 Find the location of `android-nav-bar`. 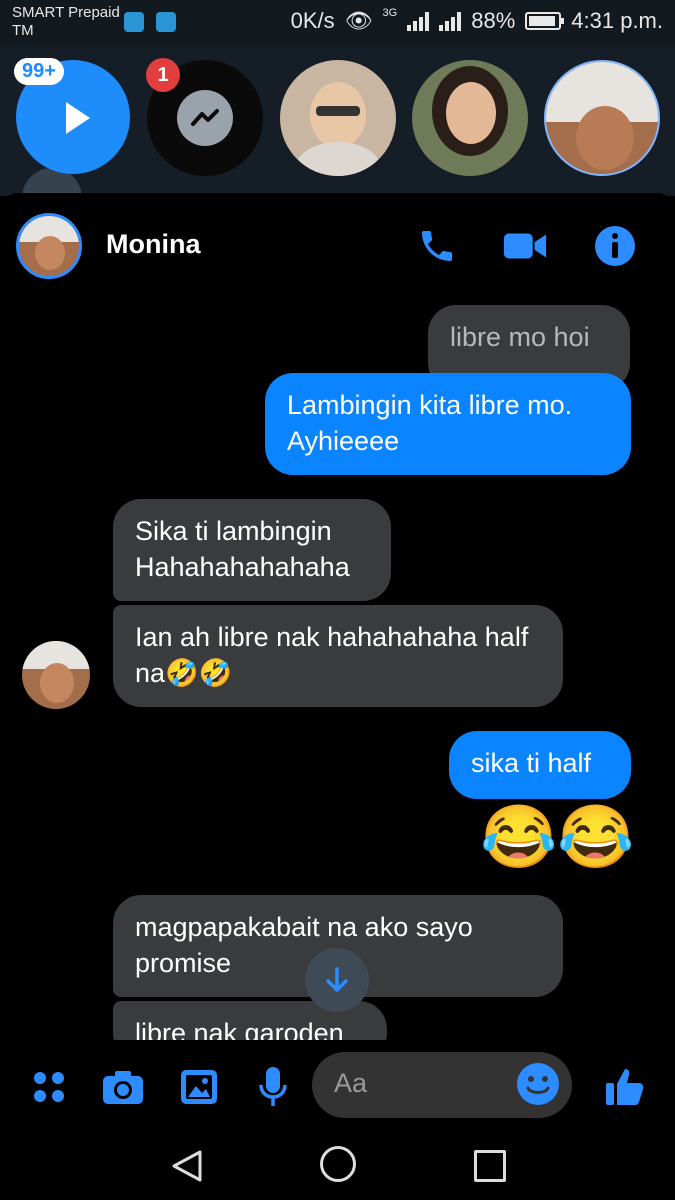

android-nav-bar is located at coordinates (337, 1165).